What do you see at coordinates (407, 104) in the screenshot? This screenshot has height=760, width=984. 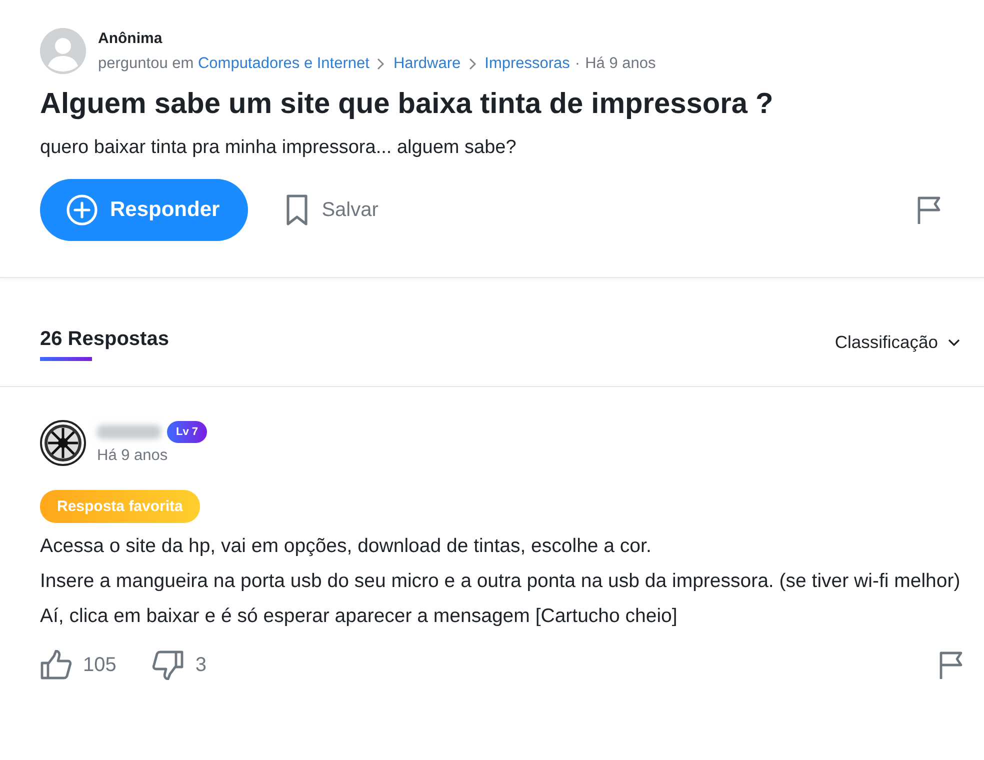 I see `question-title: Alguem sabe um site que baixa tinta de impressora ?` at bounding box center [407, 104].